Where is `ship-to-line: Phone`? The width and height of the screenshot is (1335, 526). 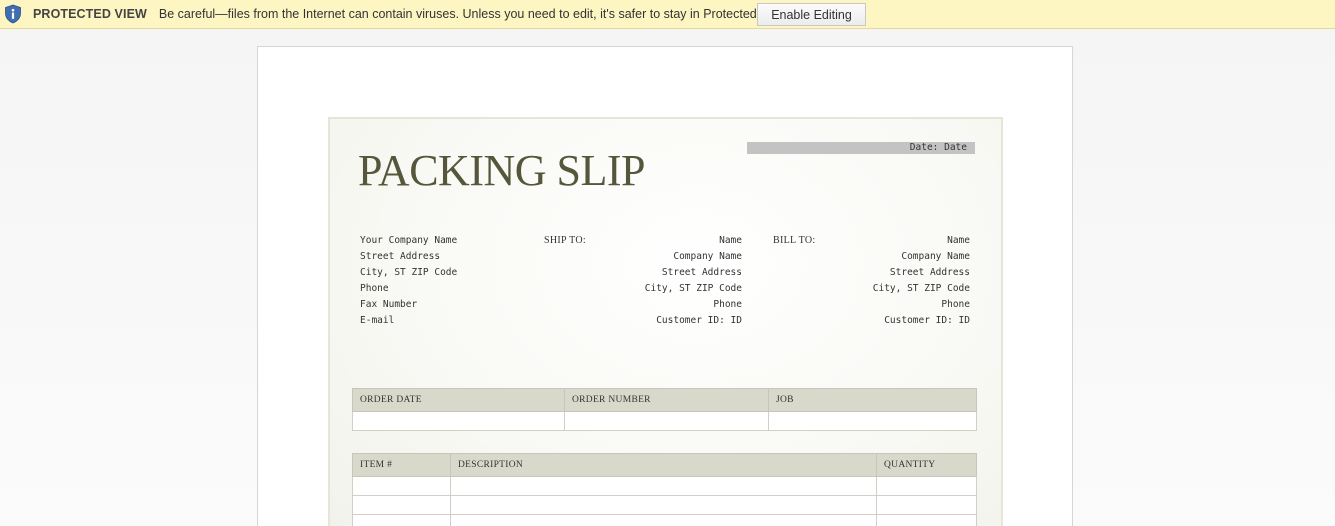
ship-to-line: Phone is located at coordinates (727, 304).